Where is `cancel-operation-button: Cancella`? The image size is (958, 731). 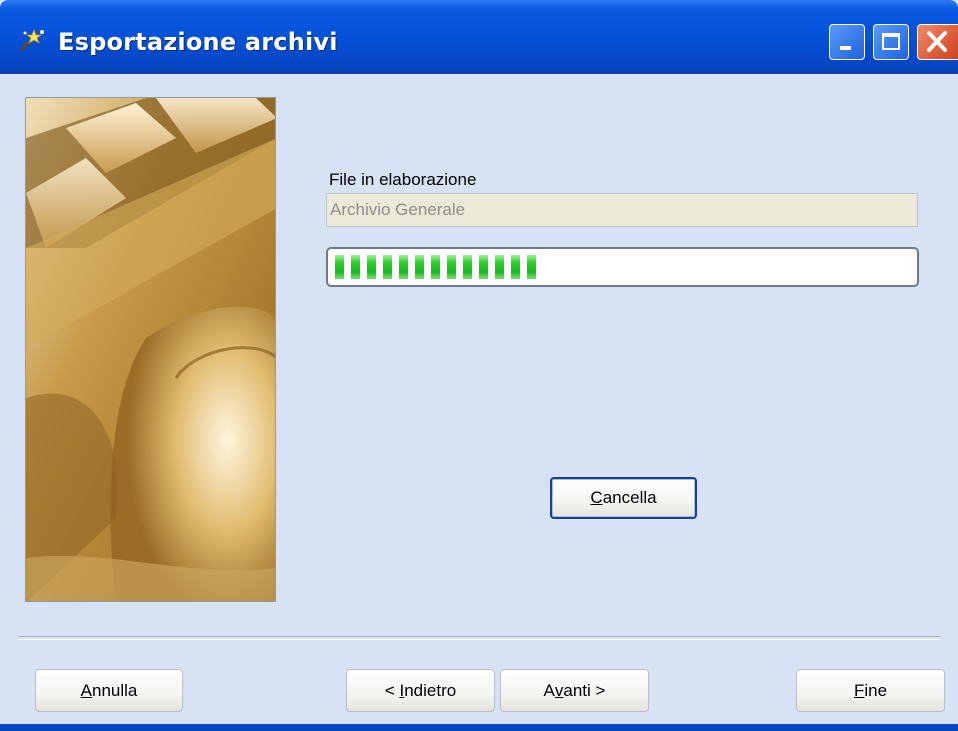 cancel-operation-button: Cancella is located at coordinates (623, 498).